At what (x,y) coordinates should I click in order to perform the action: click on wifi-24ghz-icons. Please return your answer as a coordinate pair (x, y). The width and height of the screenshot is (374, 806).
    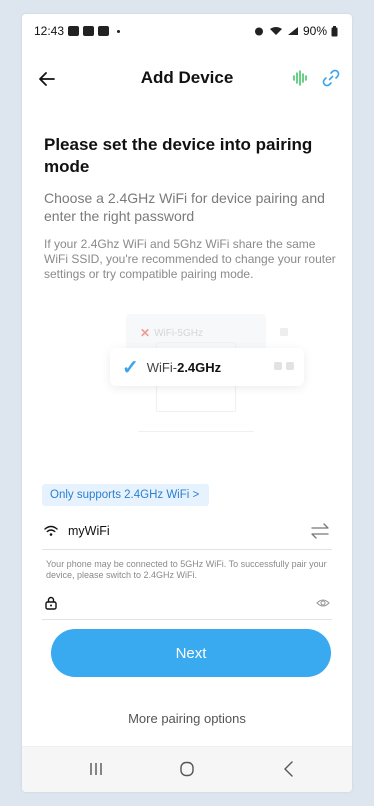
    Looking at the image, I should click on (284, 366).